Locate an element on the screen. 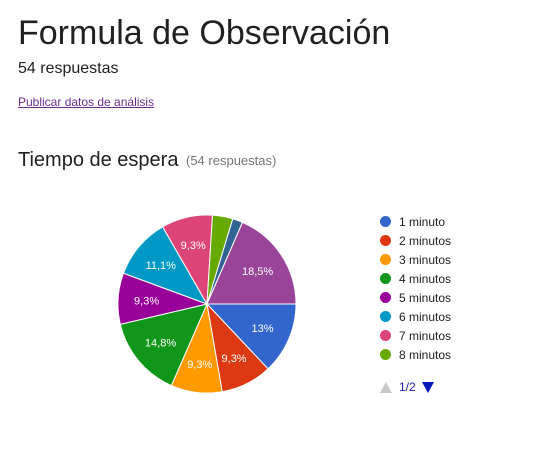 The image size is (554, 453). legend-label: 1 minuto is located at coordinates (422, 221).